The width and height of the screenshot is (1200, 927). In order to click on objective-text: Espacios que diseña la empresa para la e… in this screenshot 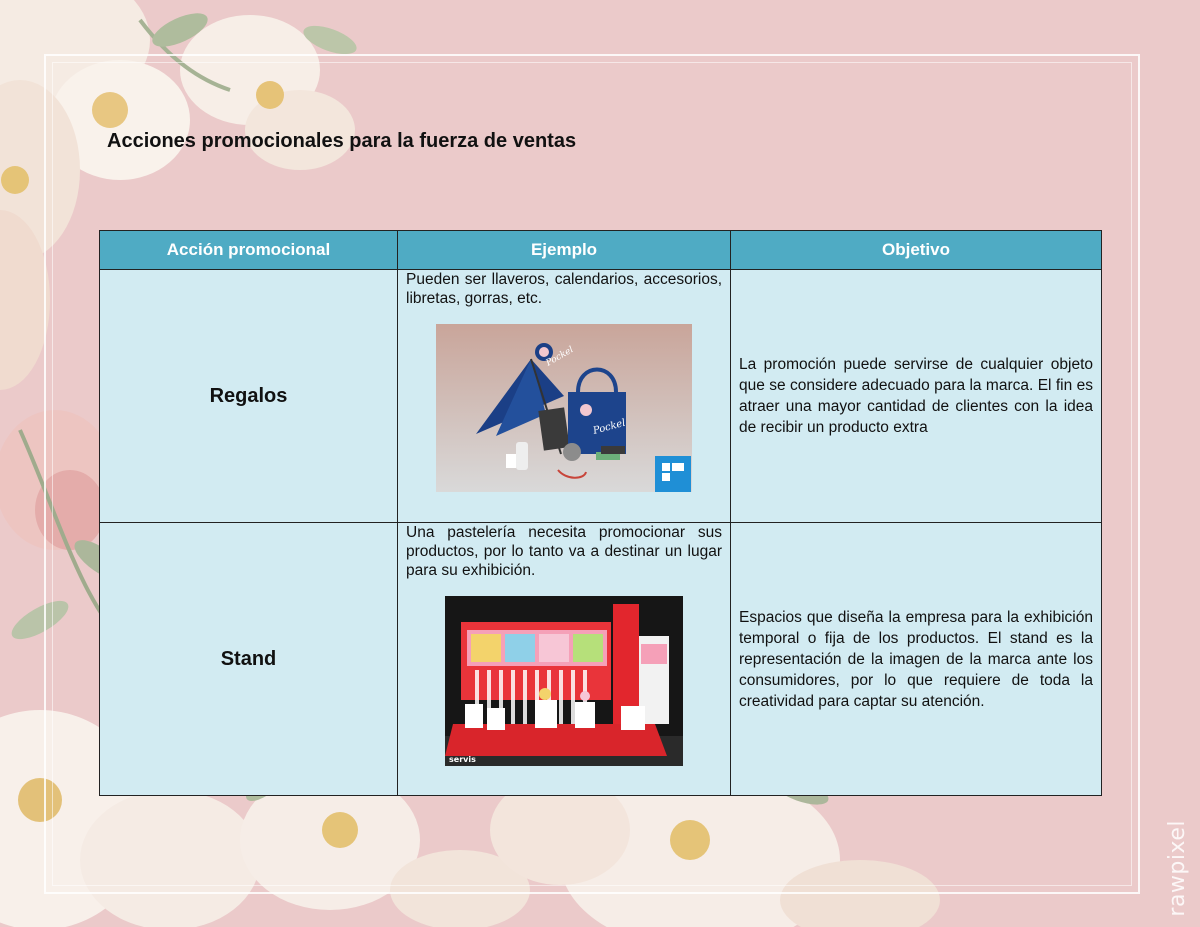, I will do `click(916, 659)`.